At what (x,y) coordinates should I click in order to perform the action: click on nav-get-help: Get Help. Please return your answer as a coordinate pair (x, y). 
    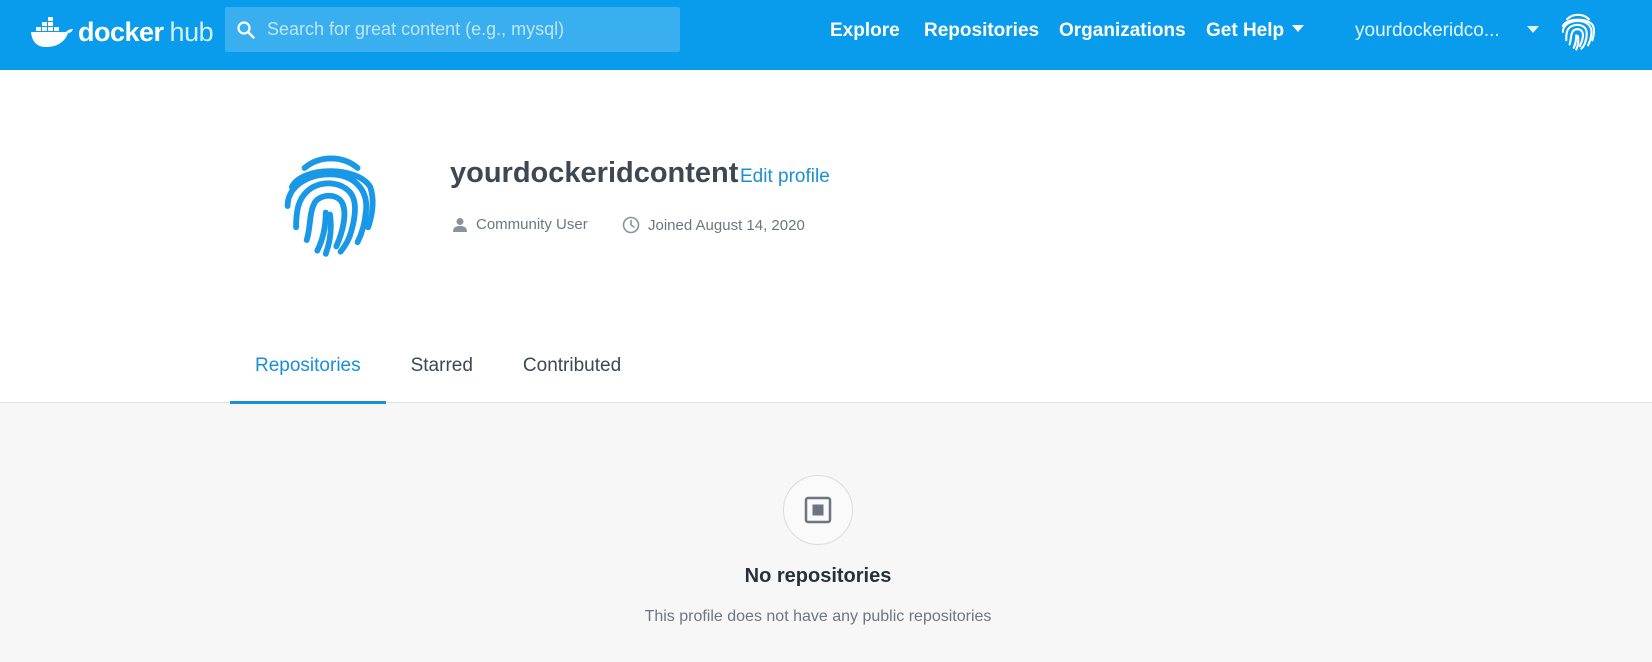
    Looking at the image, I should click on (1255, 31).